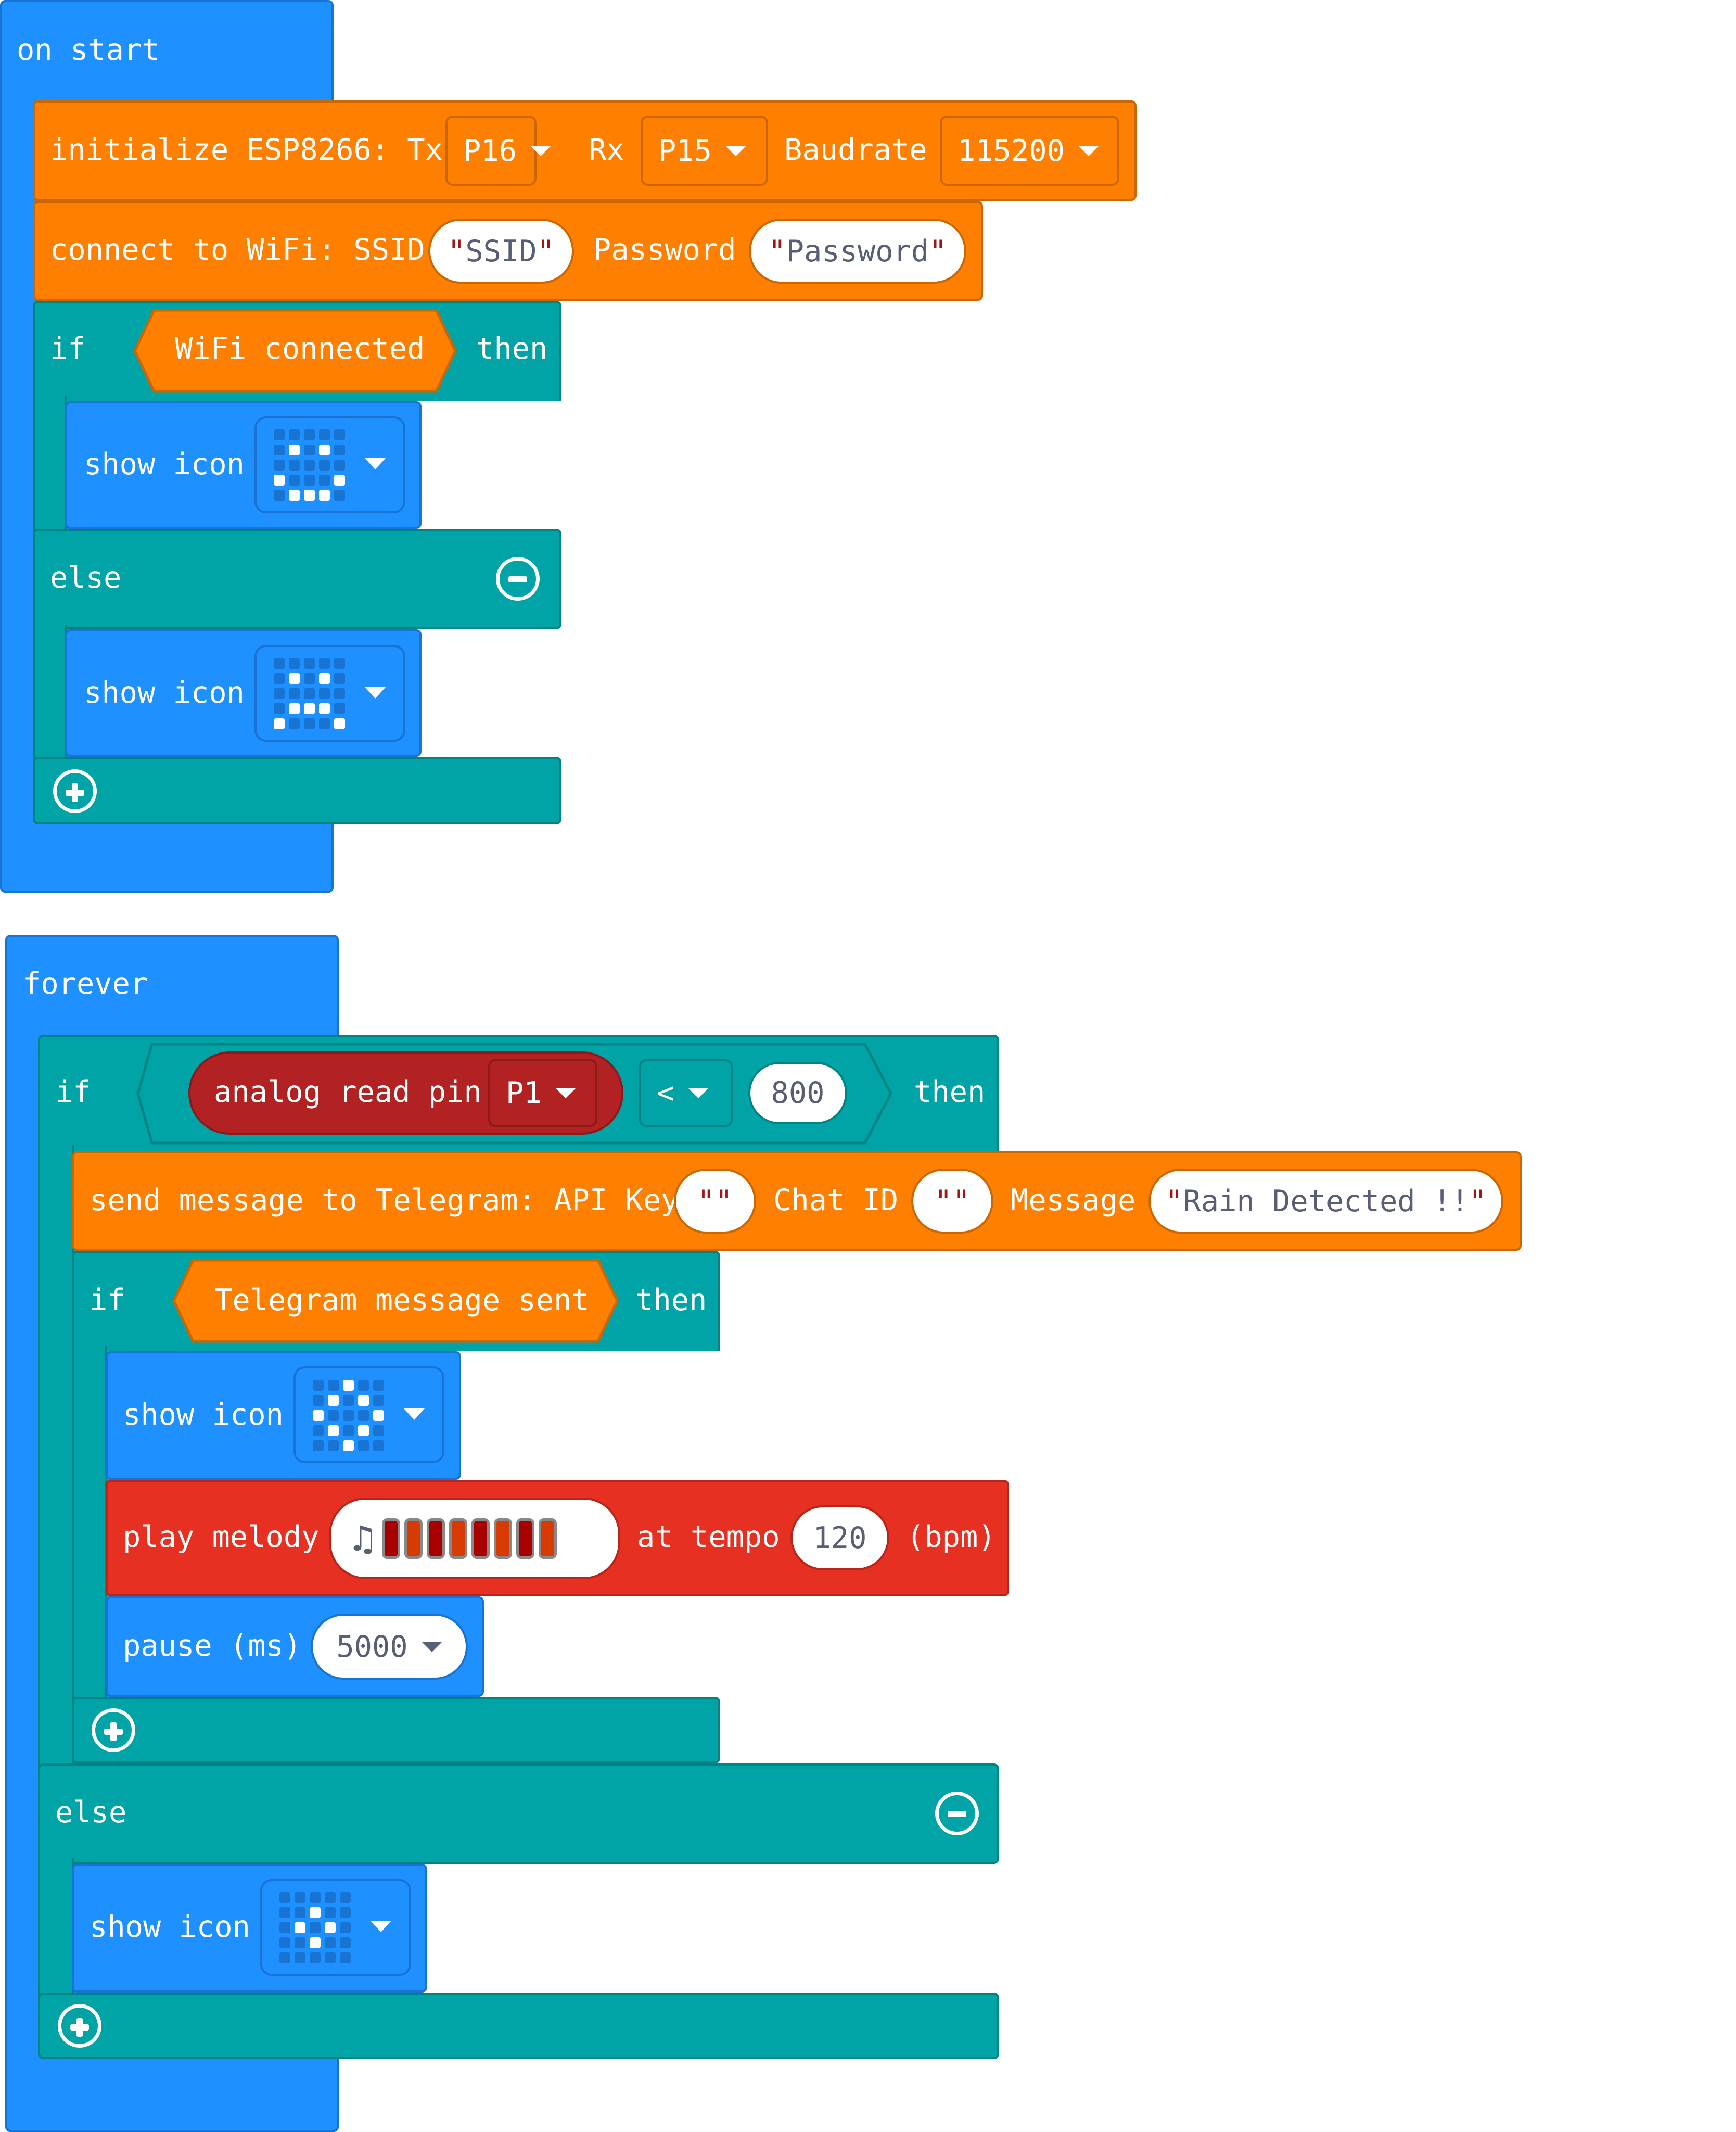  Describe the element at coordinates (50, 694) in the screenshot. I see `else-arm` at that location.